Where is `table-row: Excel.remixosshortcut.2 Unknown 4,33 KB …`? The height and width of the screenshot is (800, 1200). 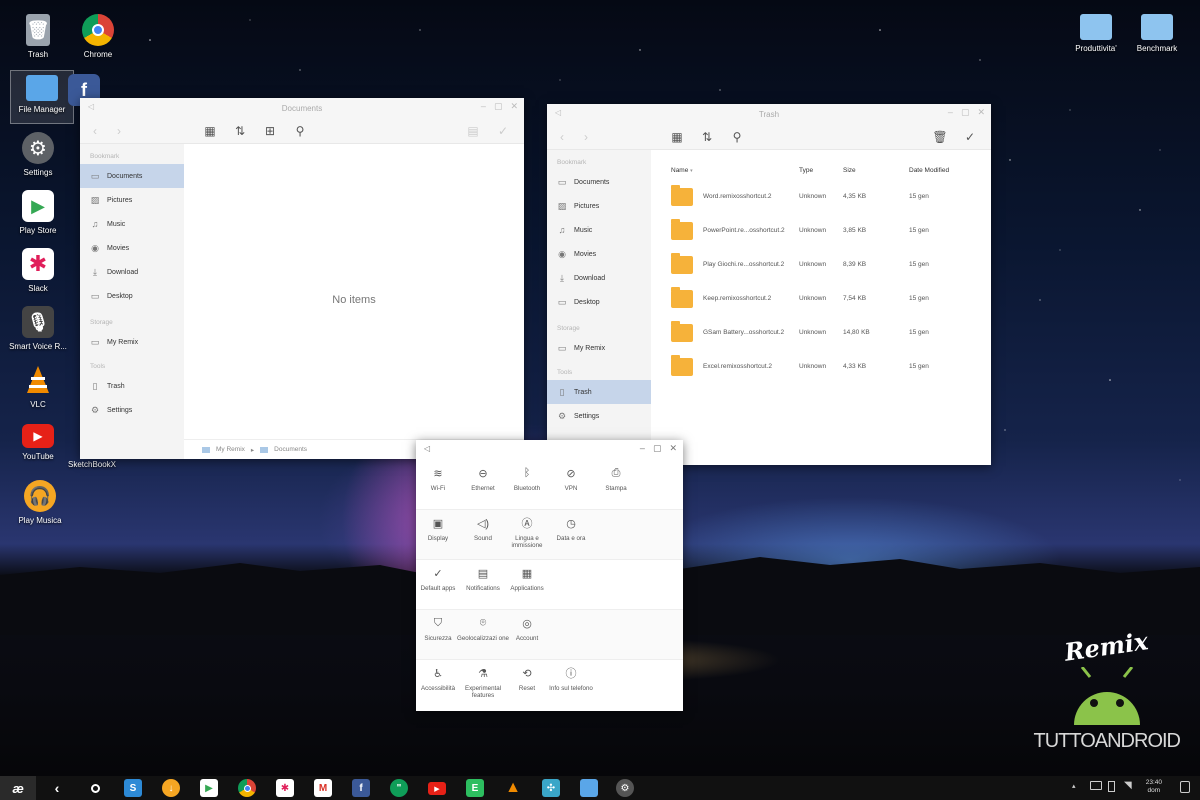 table-row: Excel.remixosshortcut.2 Unknown 4,33 KB … is located at coordinates (821, 367).